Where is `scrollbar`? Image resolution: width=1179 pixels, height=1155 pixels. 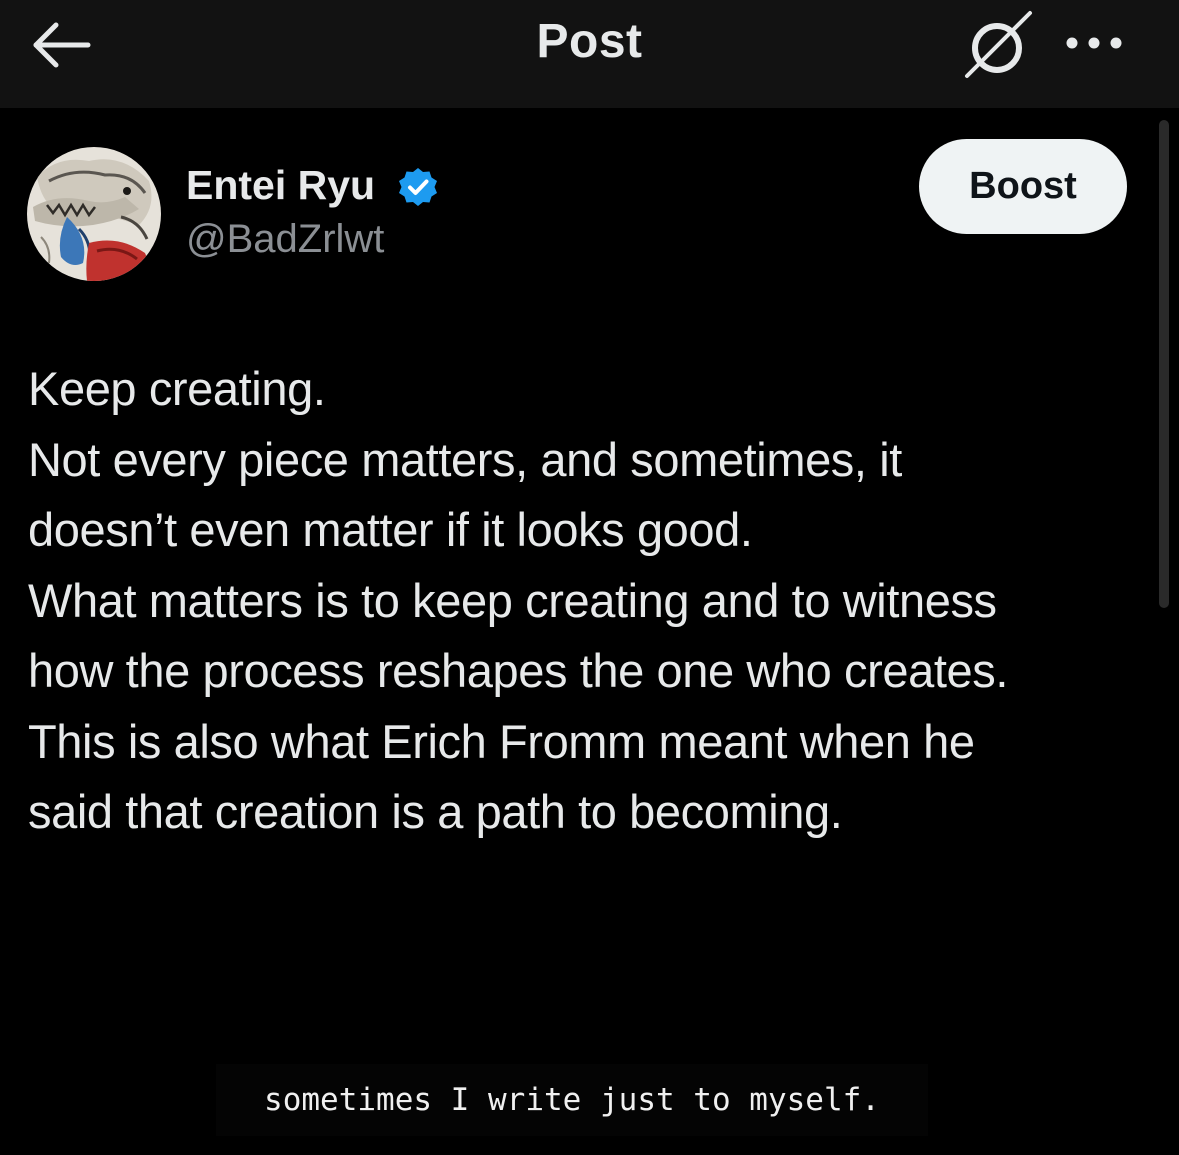
scrollbar is located at coordinates (1164, 364).